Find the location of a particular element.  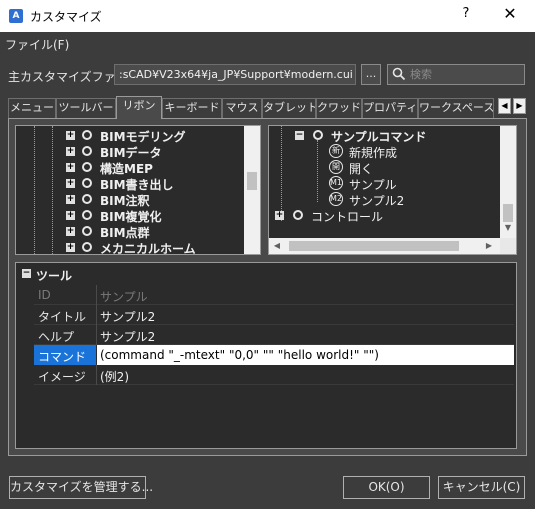

tree-item-selected: M2 サンプル2 is located at coordinates (409, 200).